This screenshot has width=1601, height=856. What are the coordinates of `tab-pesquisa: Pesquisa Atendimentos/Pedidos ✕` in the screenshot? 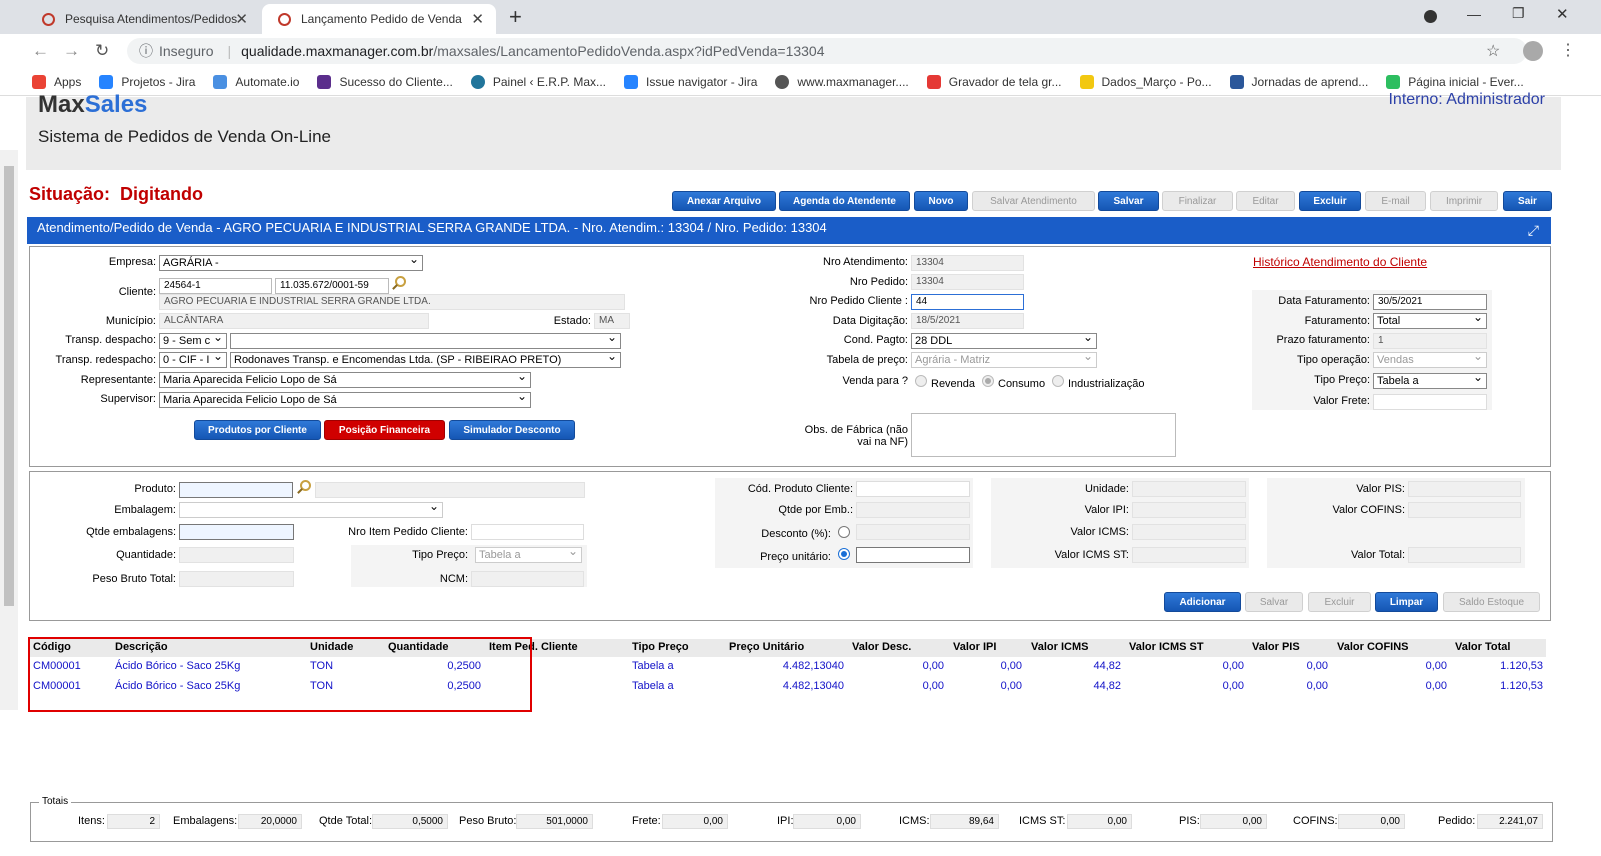 It's located at (143, 19).